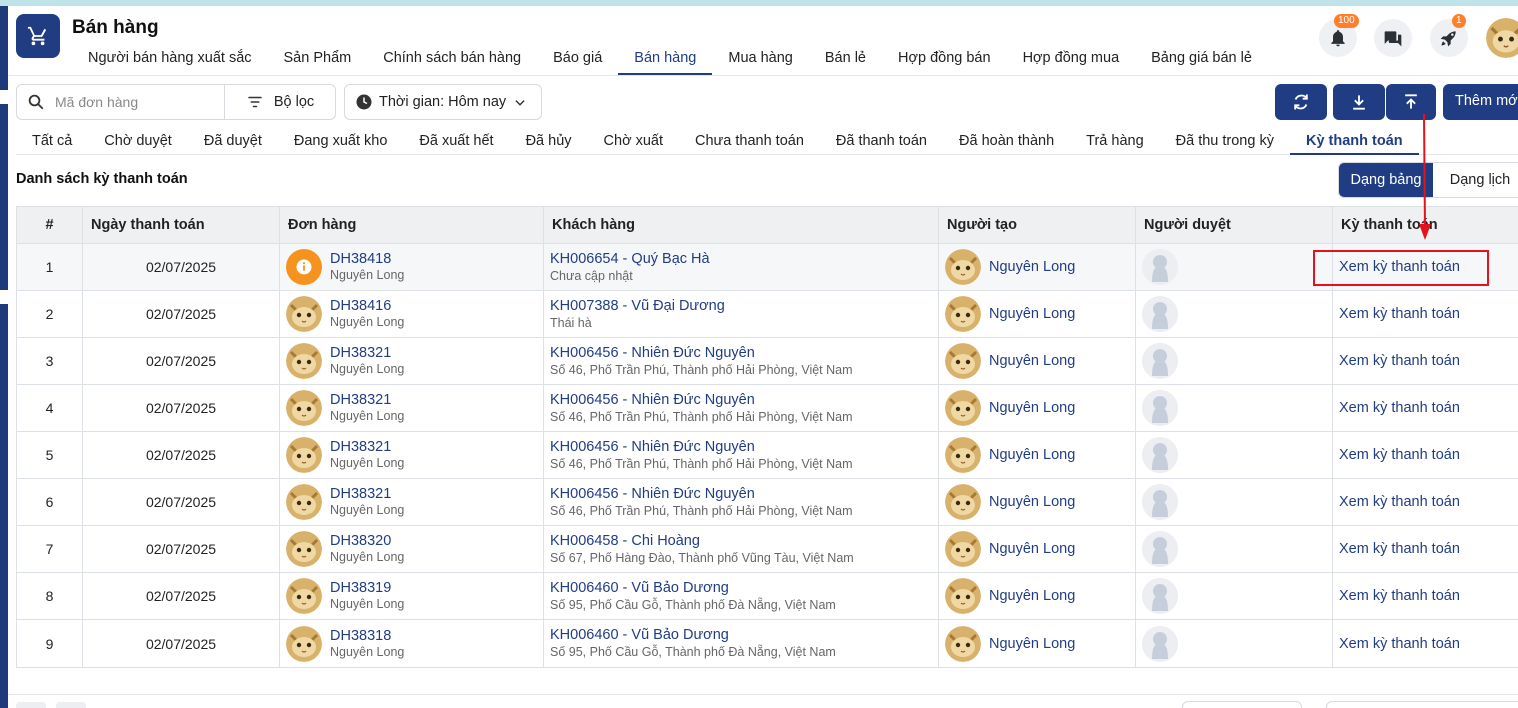 The image size is (1518, 708). What do you see at coordinates (577, 59) in the screenshot?
I see `topnav-item: Báo giá` at bounding box center [577, 59].